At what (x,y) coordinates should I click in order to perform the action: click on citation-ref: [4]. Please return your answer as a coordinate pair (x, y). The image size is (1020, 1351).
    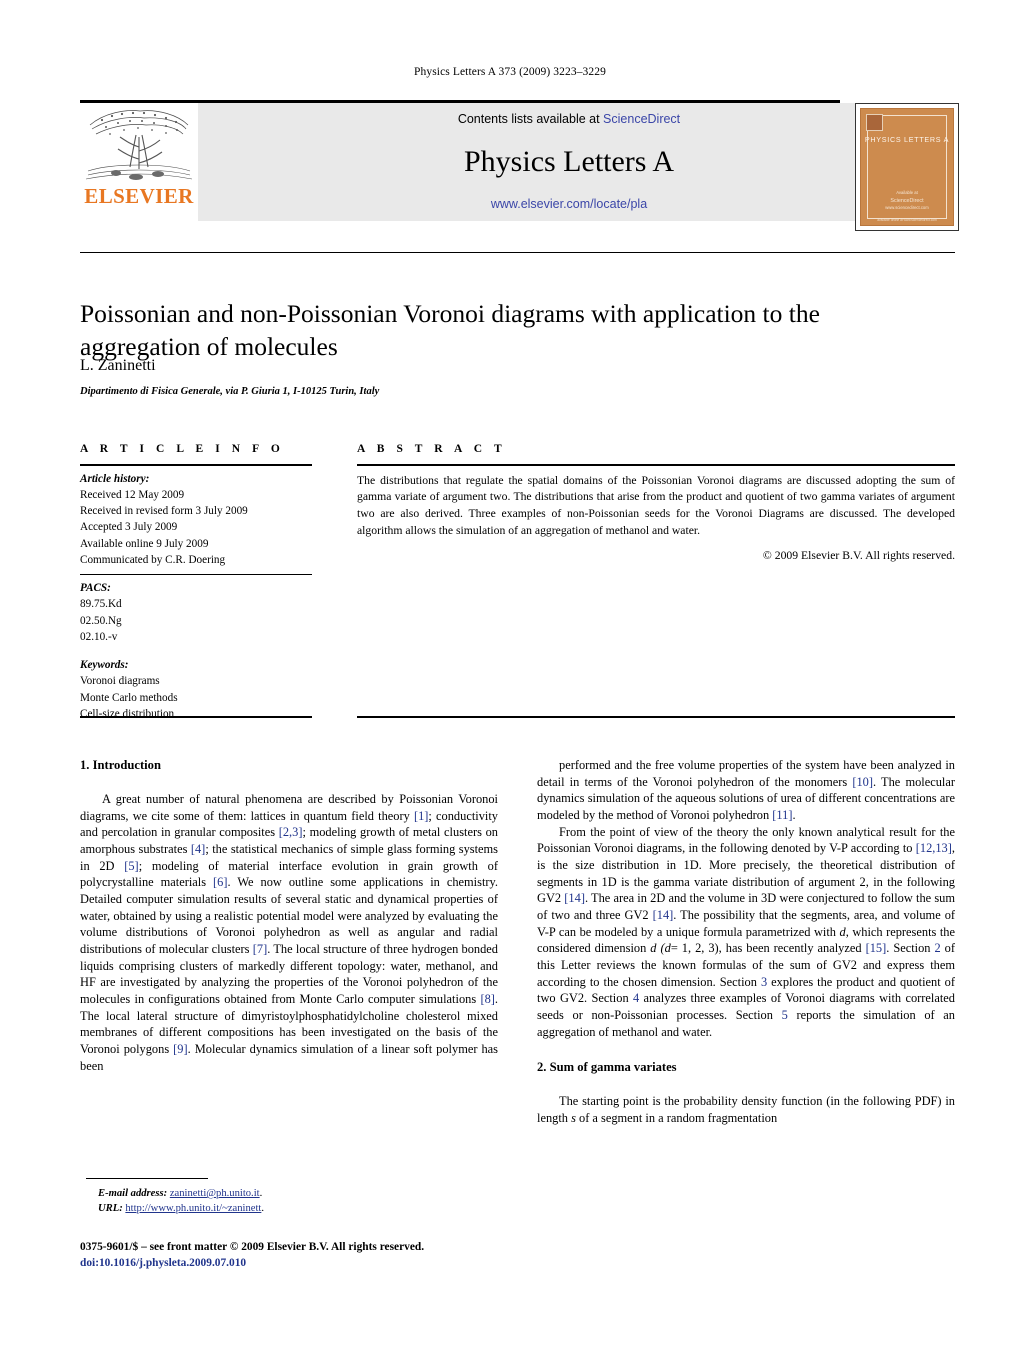
    Looking at the image, I should click on (198, 849).